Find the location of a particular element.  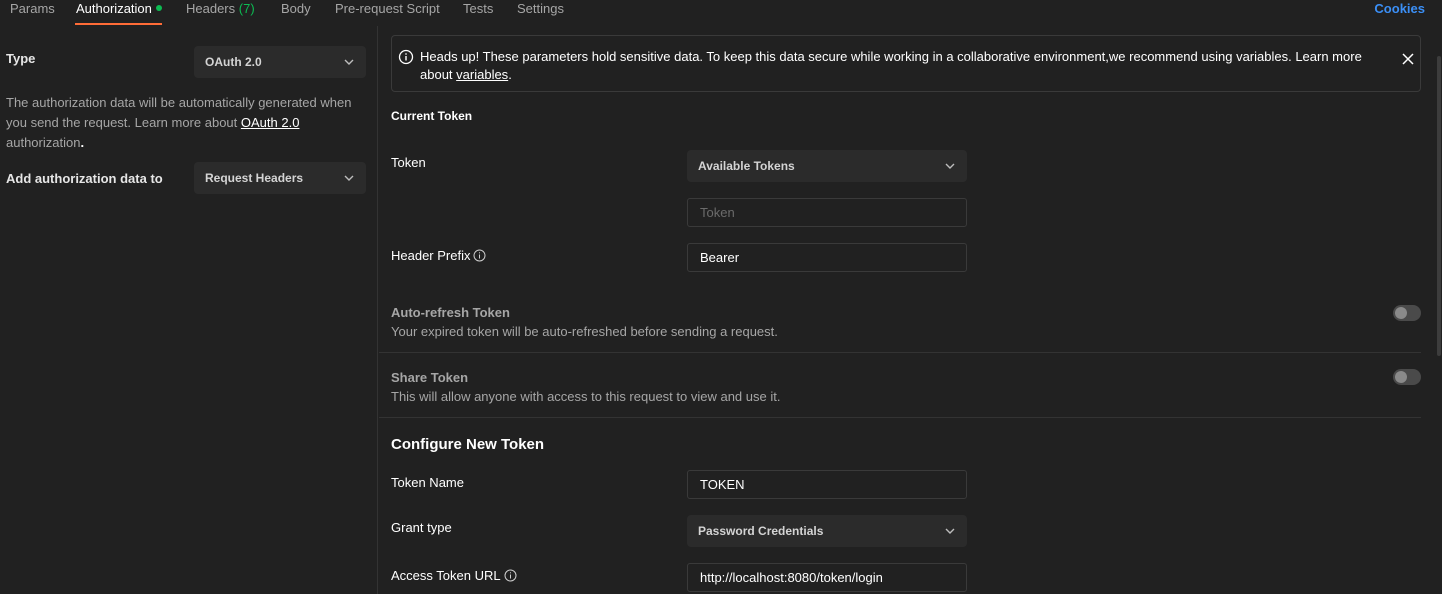

headers-count: (7) is located at coordinates (246, 8).